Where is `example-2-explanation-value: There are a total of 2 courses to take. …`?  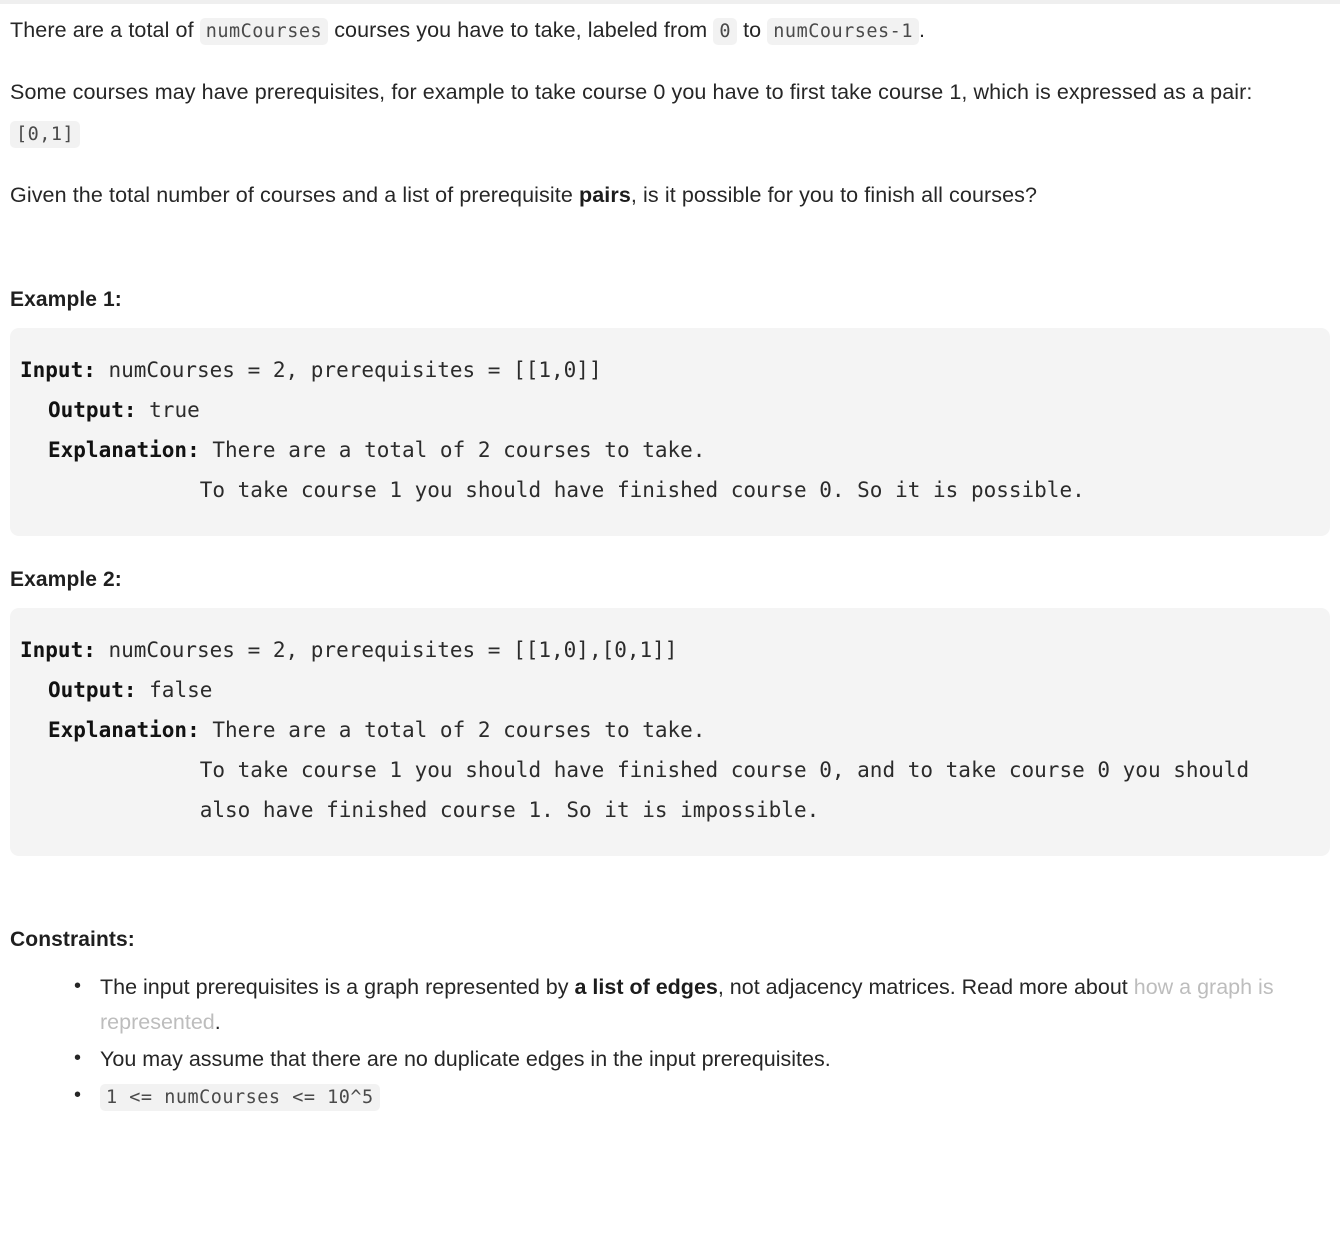 example-2-explanation-value: There are a total of 2 courses to take. … is located at coordinates (724, 770).